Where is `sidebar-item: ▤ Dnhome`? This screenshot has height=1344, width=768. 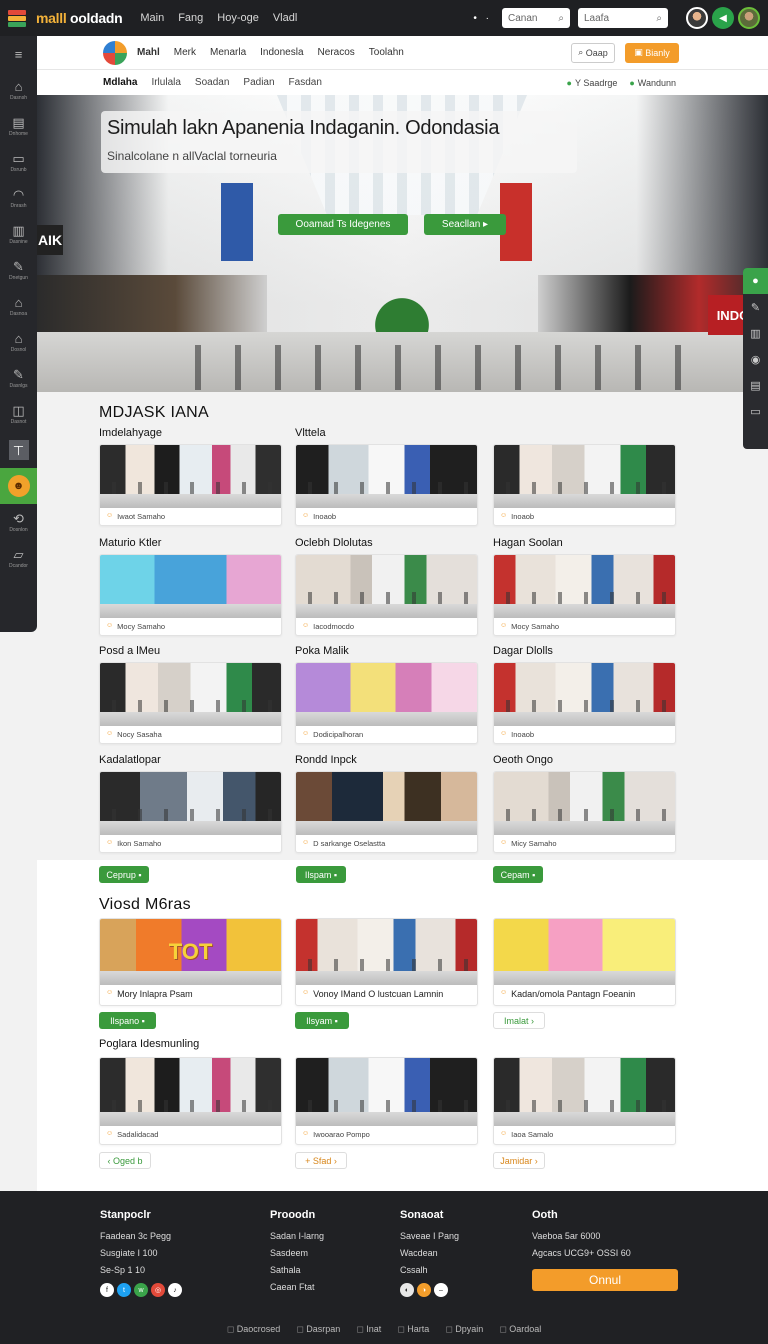
sidebar-item: ▤ Dnhome is located at coordinates (18, 126).